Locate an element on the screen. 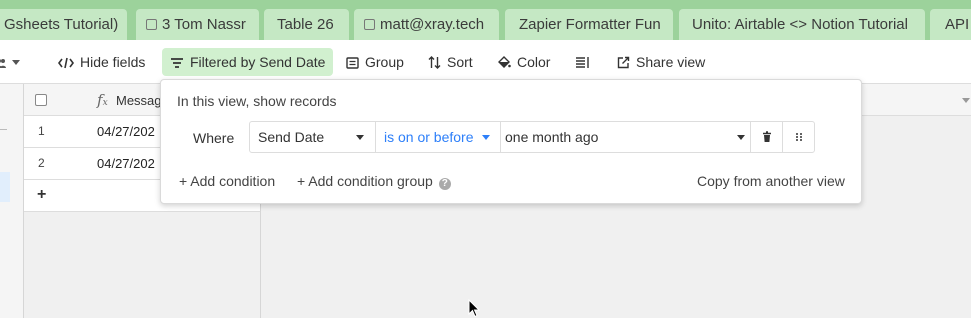  selected-table-indicator is located at coordinates (5, 187).